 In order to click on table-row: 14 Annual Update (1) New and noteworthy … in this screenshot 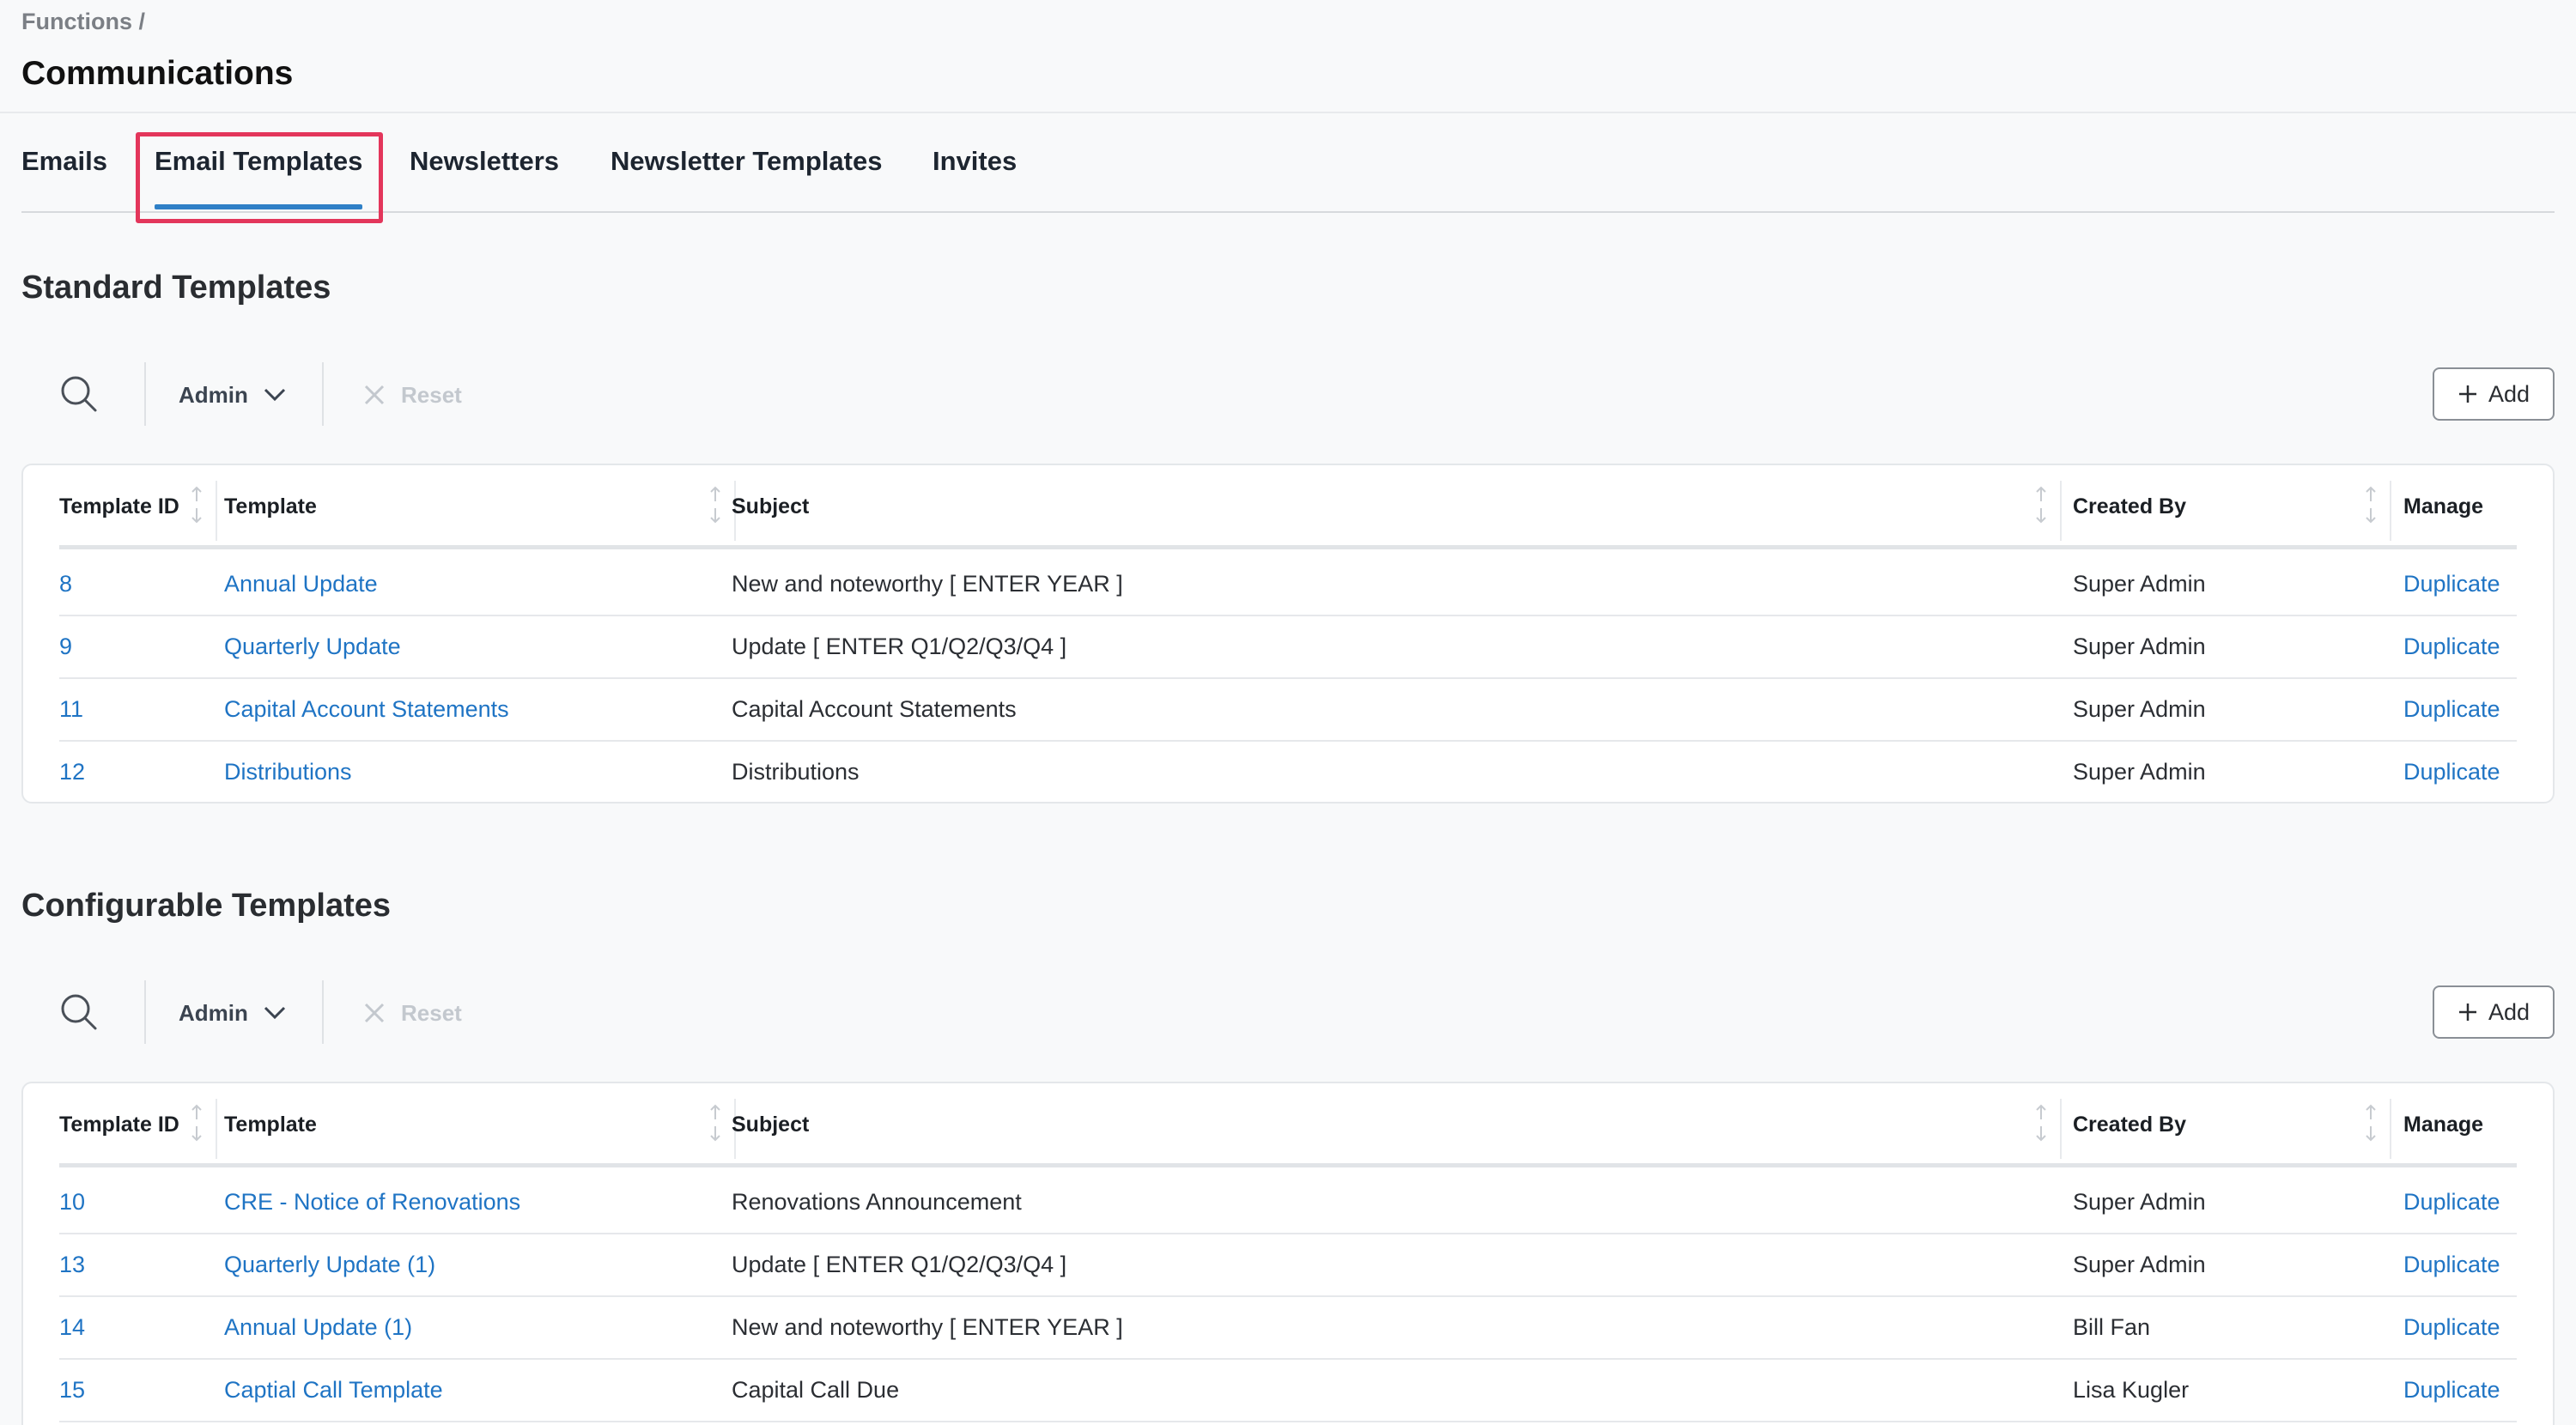, I will do `click(1288, 1329)`.